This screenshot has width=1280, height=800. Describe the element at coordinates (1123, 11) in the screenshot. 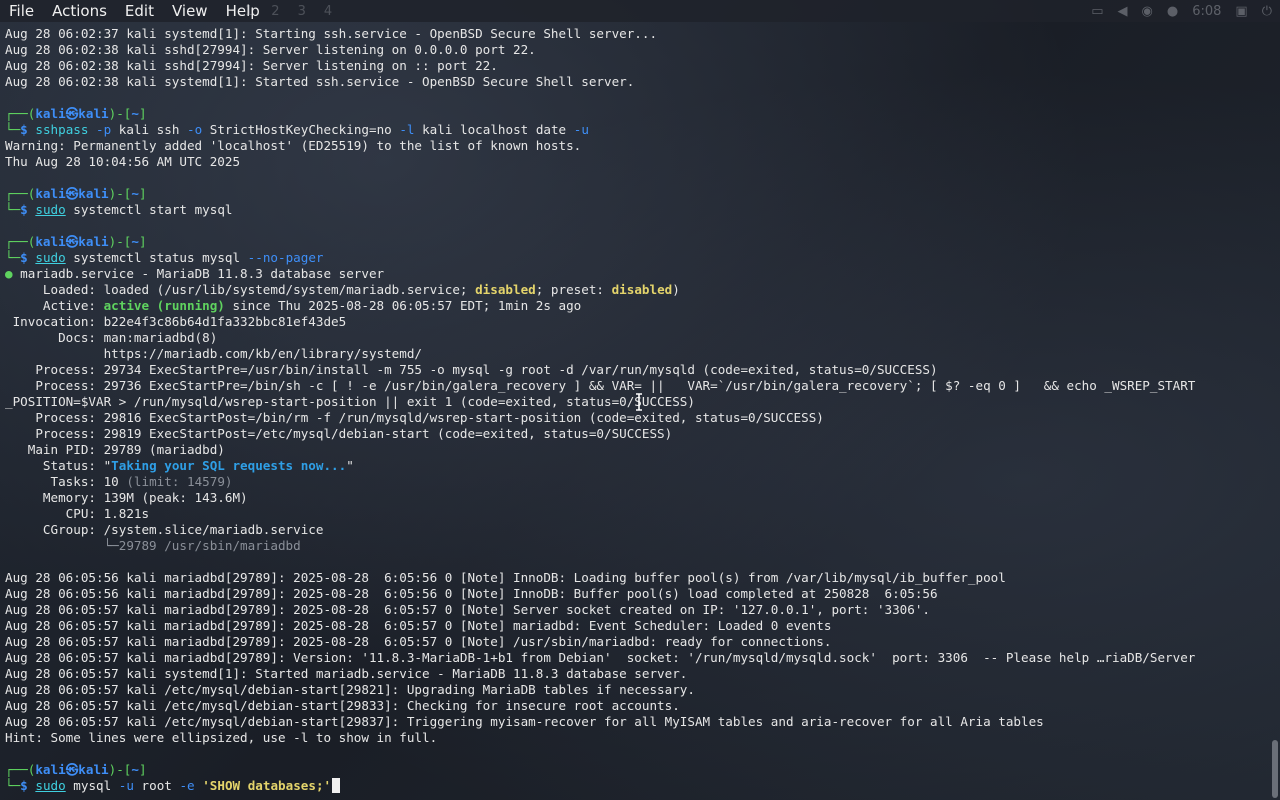

I see `volume-icon: ◀` at that location.